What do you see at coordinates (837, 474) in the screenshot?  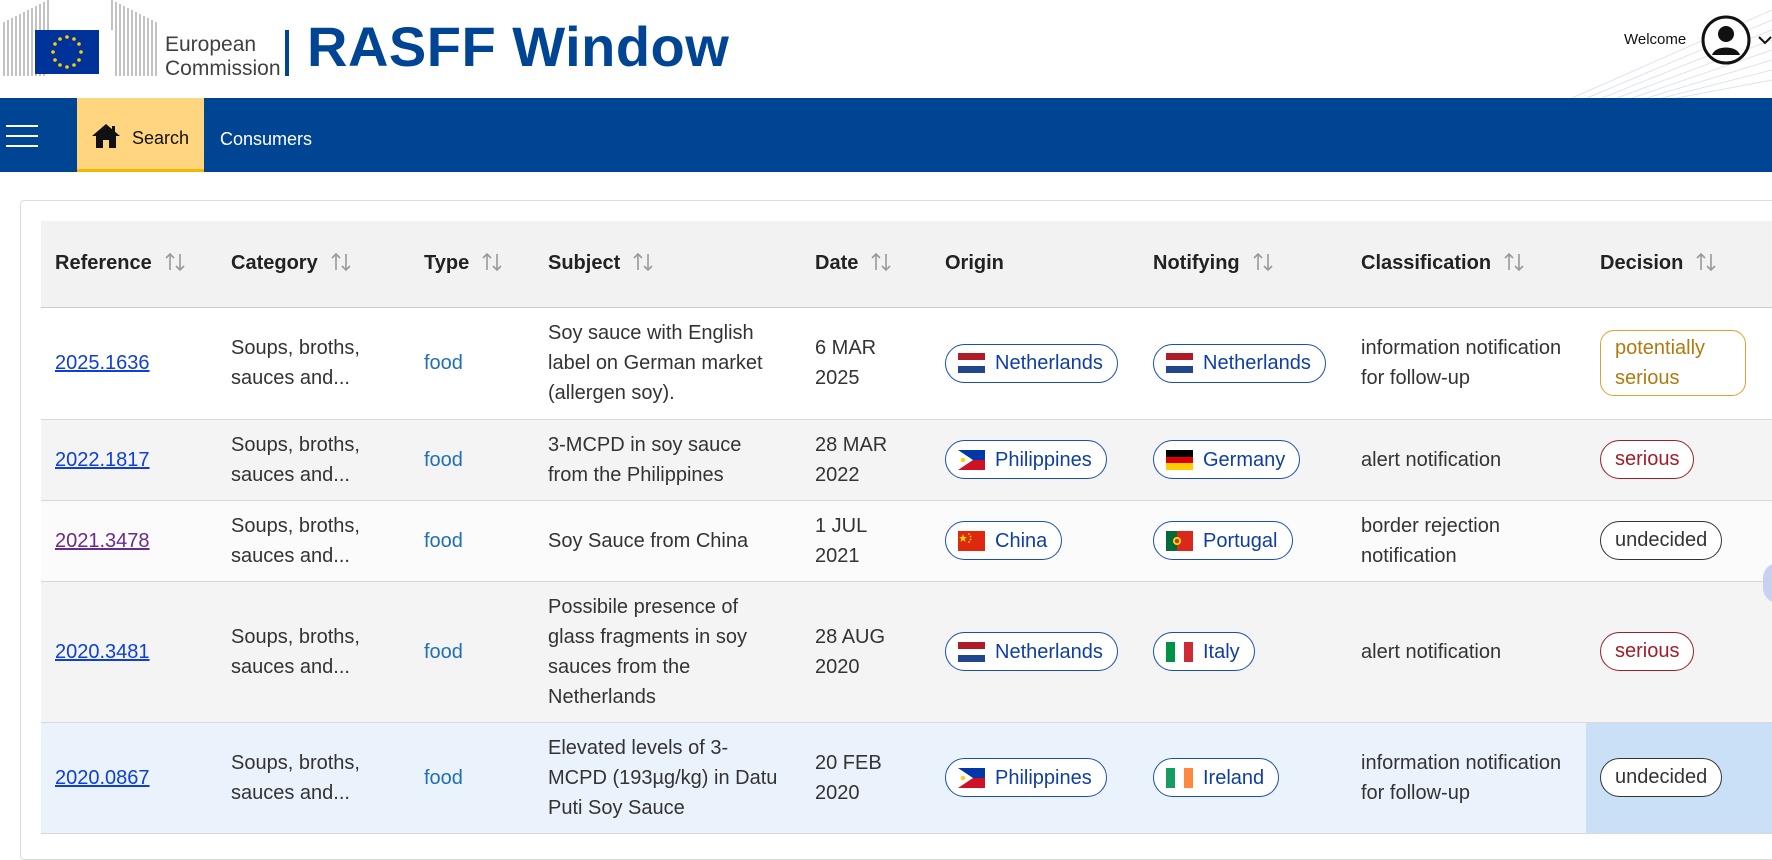 I see `date-line: 2022` at bounding box center [837, 474].